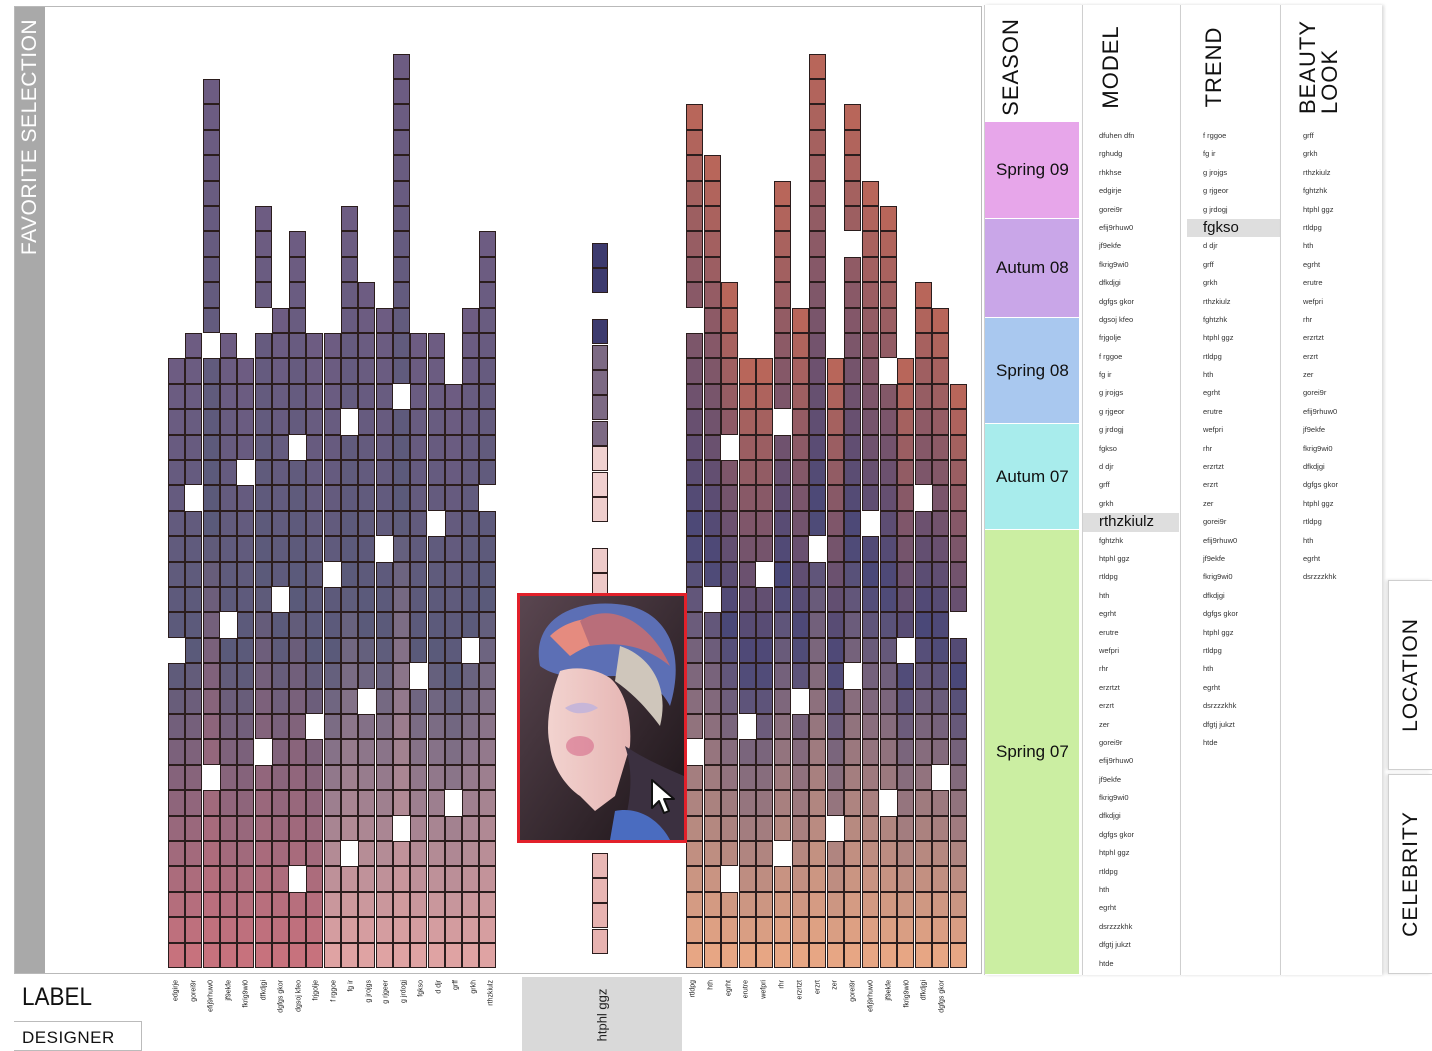 The height and width of the screenshot is (1051, 1432). What do you see at coordinates (871, 1000) in the screenshot?
I see `column-label: efij9rhuw0` at bounding box center [871, 1000].